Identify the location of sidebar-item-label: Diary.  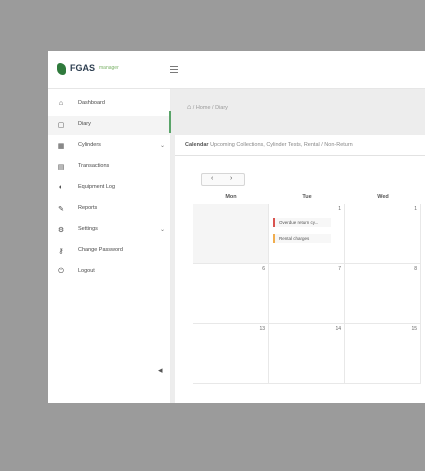
(84, 124).